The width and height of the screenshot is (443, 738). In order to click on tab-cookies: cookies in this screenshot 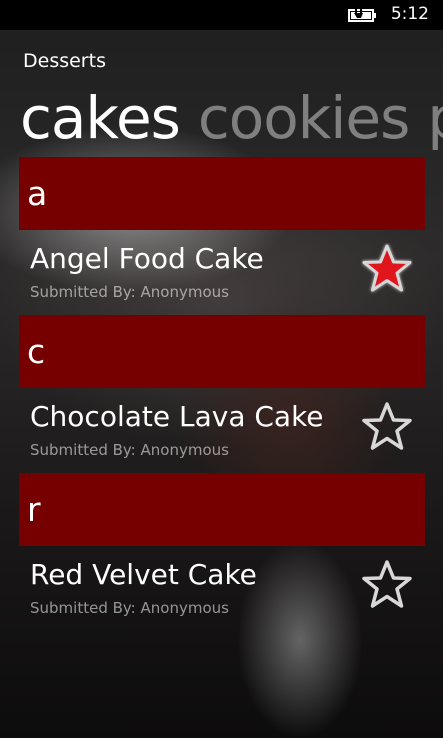, I will do `click(304, 118)`.